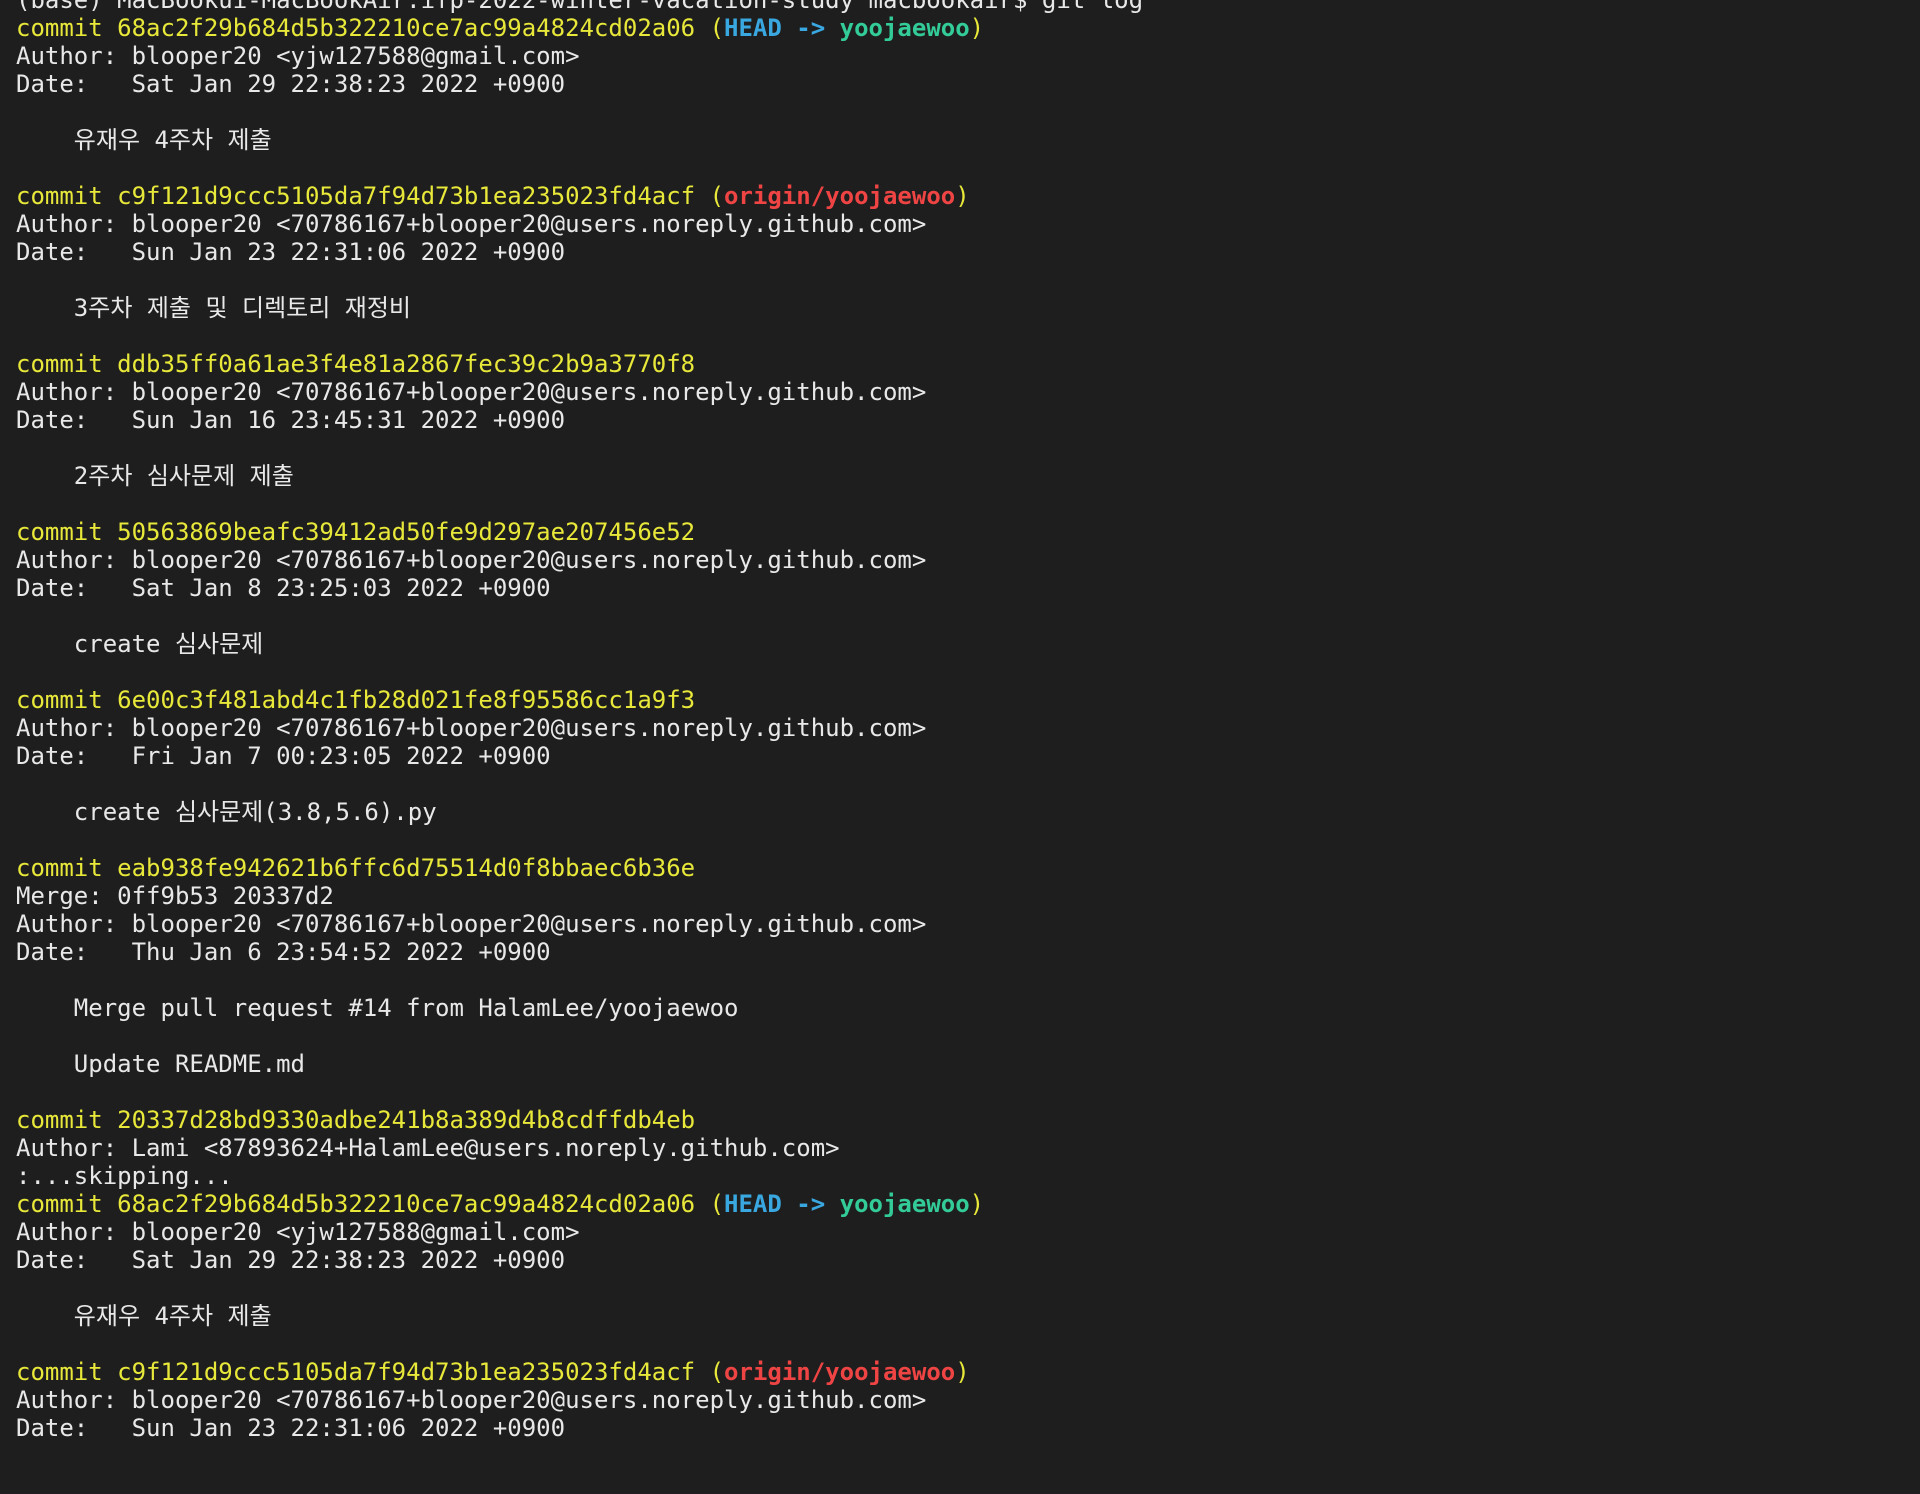 The image size is (1920, 1494). What do you see at coordinates (964, 756) in the screenshot?
I see `terminal-line: Date: Fri Jan 7 00:23:05 2022 +0900` at bounding box center [964, 756].